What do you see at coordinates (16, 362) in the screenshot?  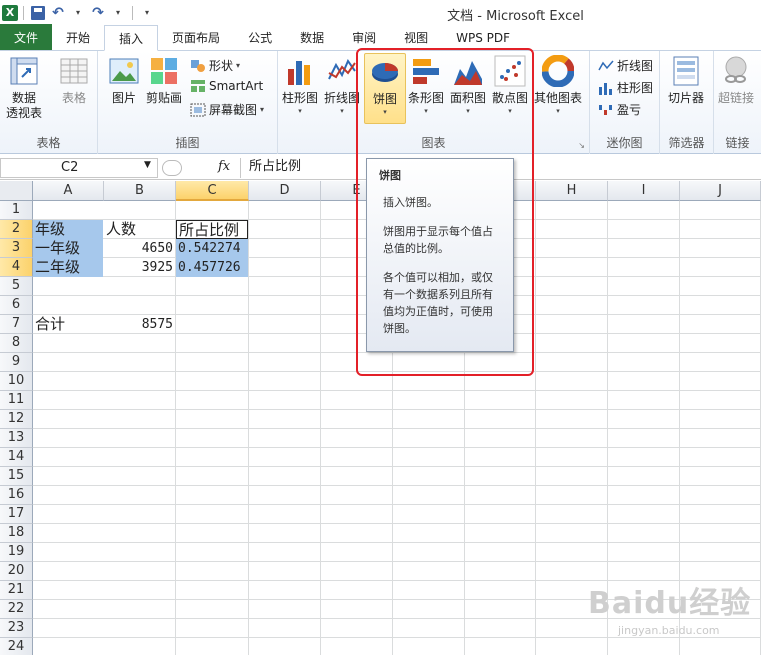 I see `row-header-9: 9` at bounding box center [16, 362].